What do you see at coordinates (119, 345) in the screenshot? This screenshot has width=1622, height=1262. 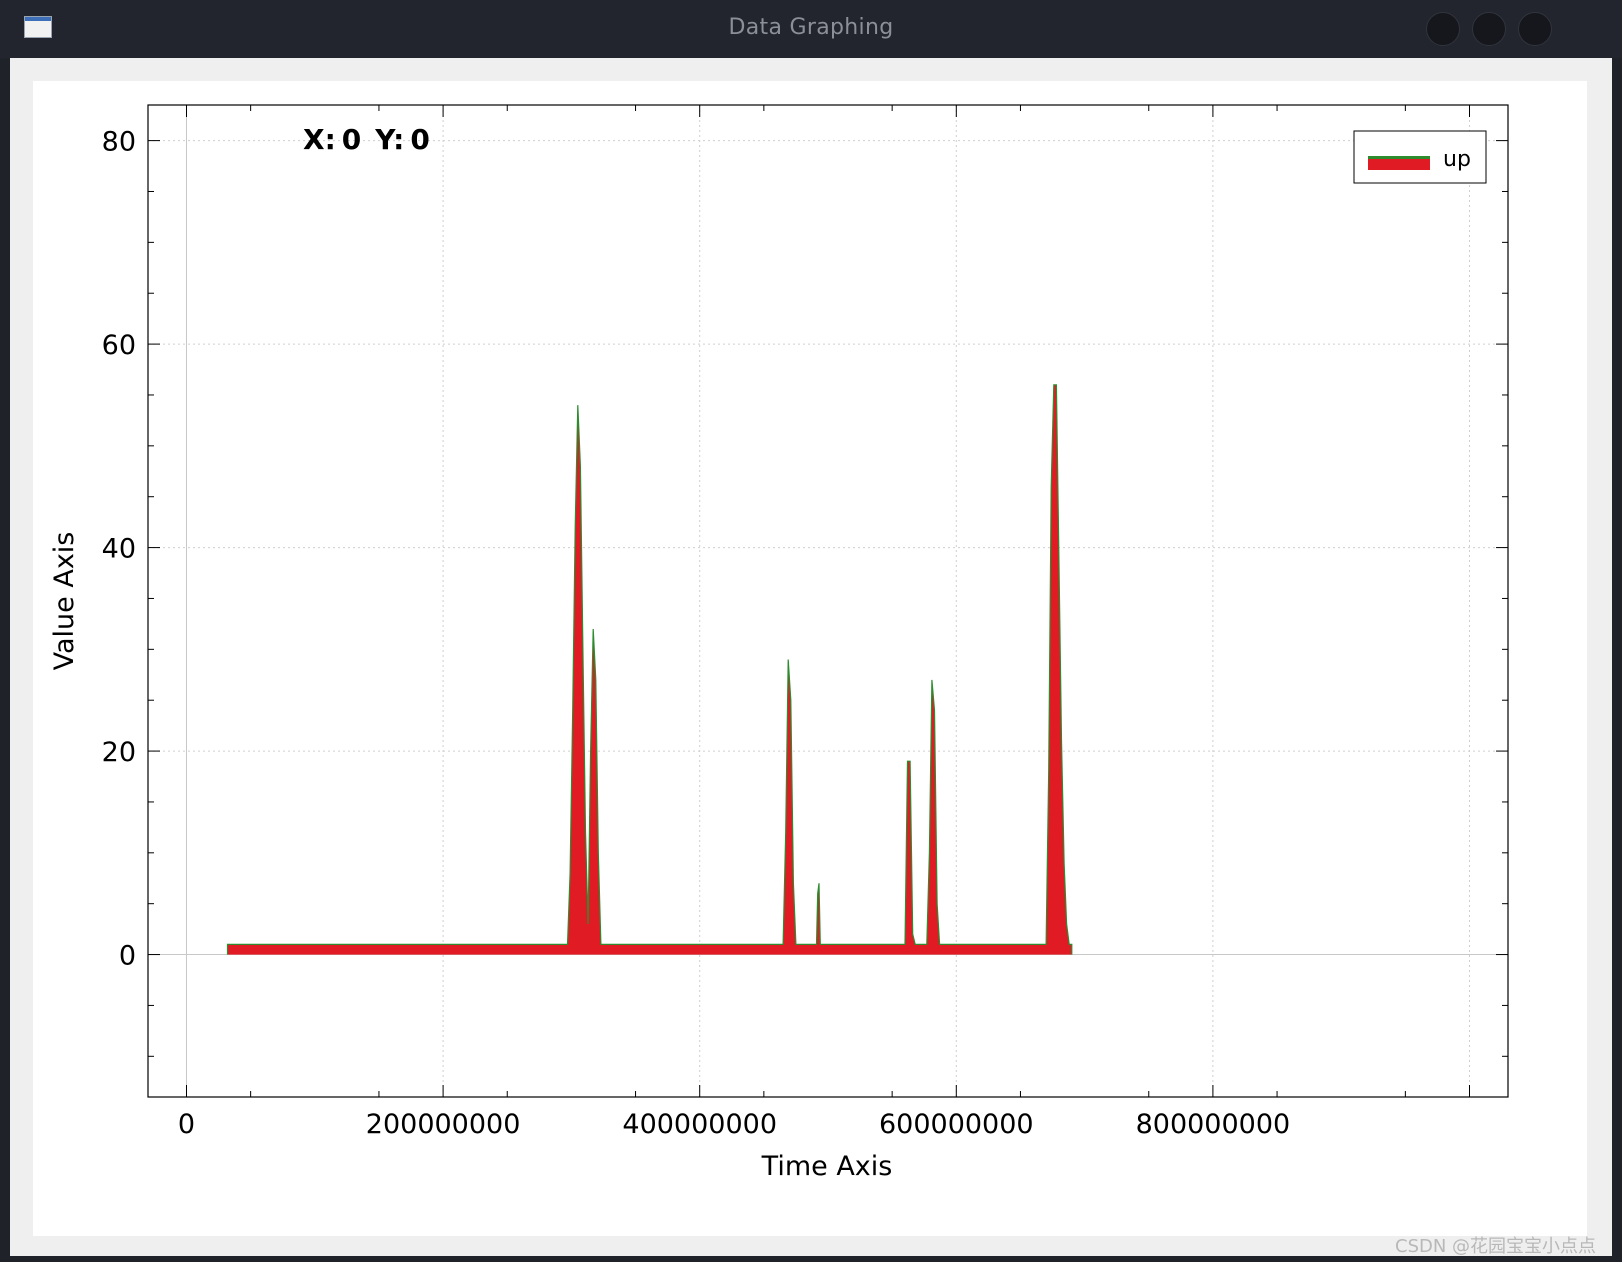 I see `y-tick-label: 60` at bounding box center [119, 345].